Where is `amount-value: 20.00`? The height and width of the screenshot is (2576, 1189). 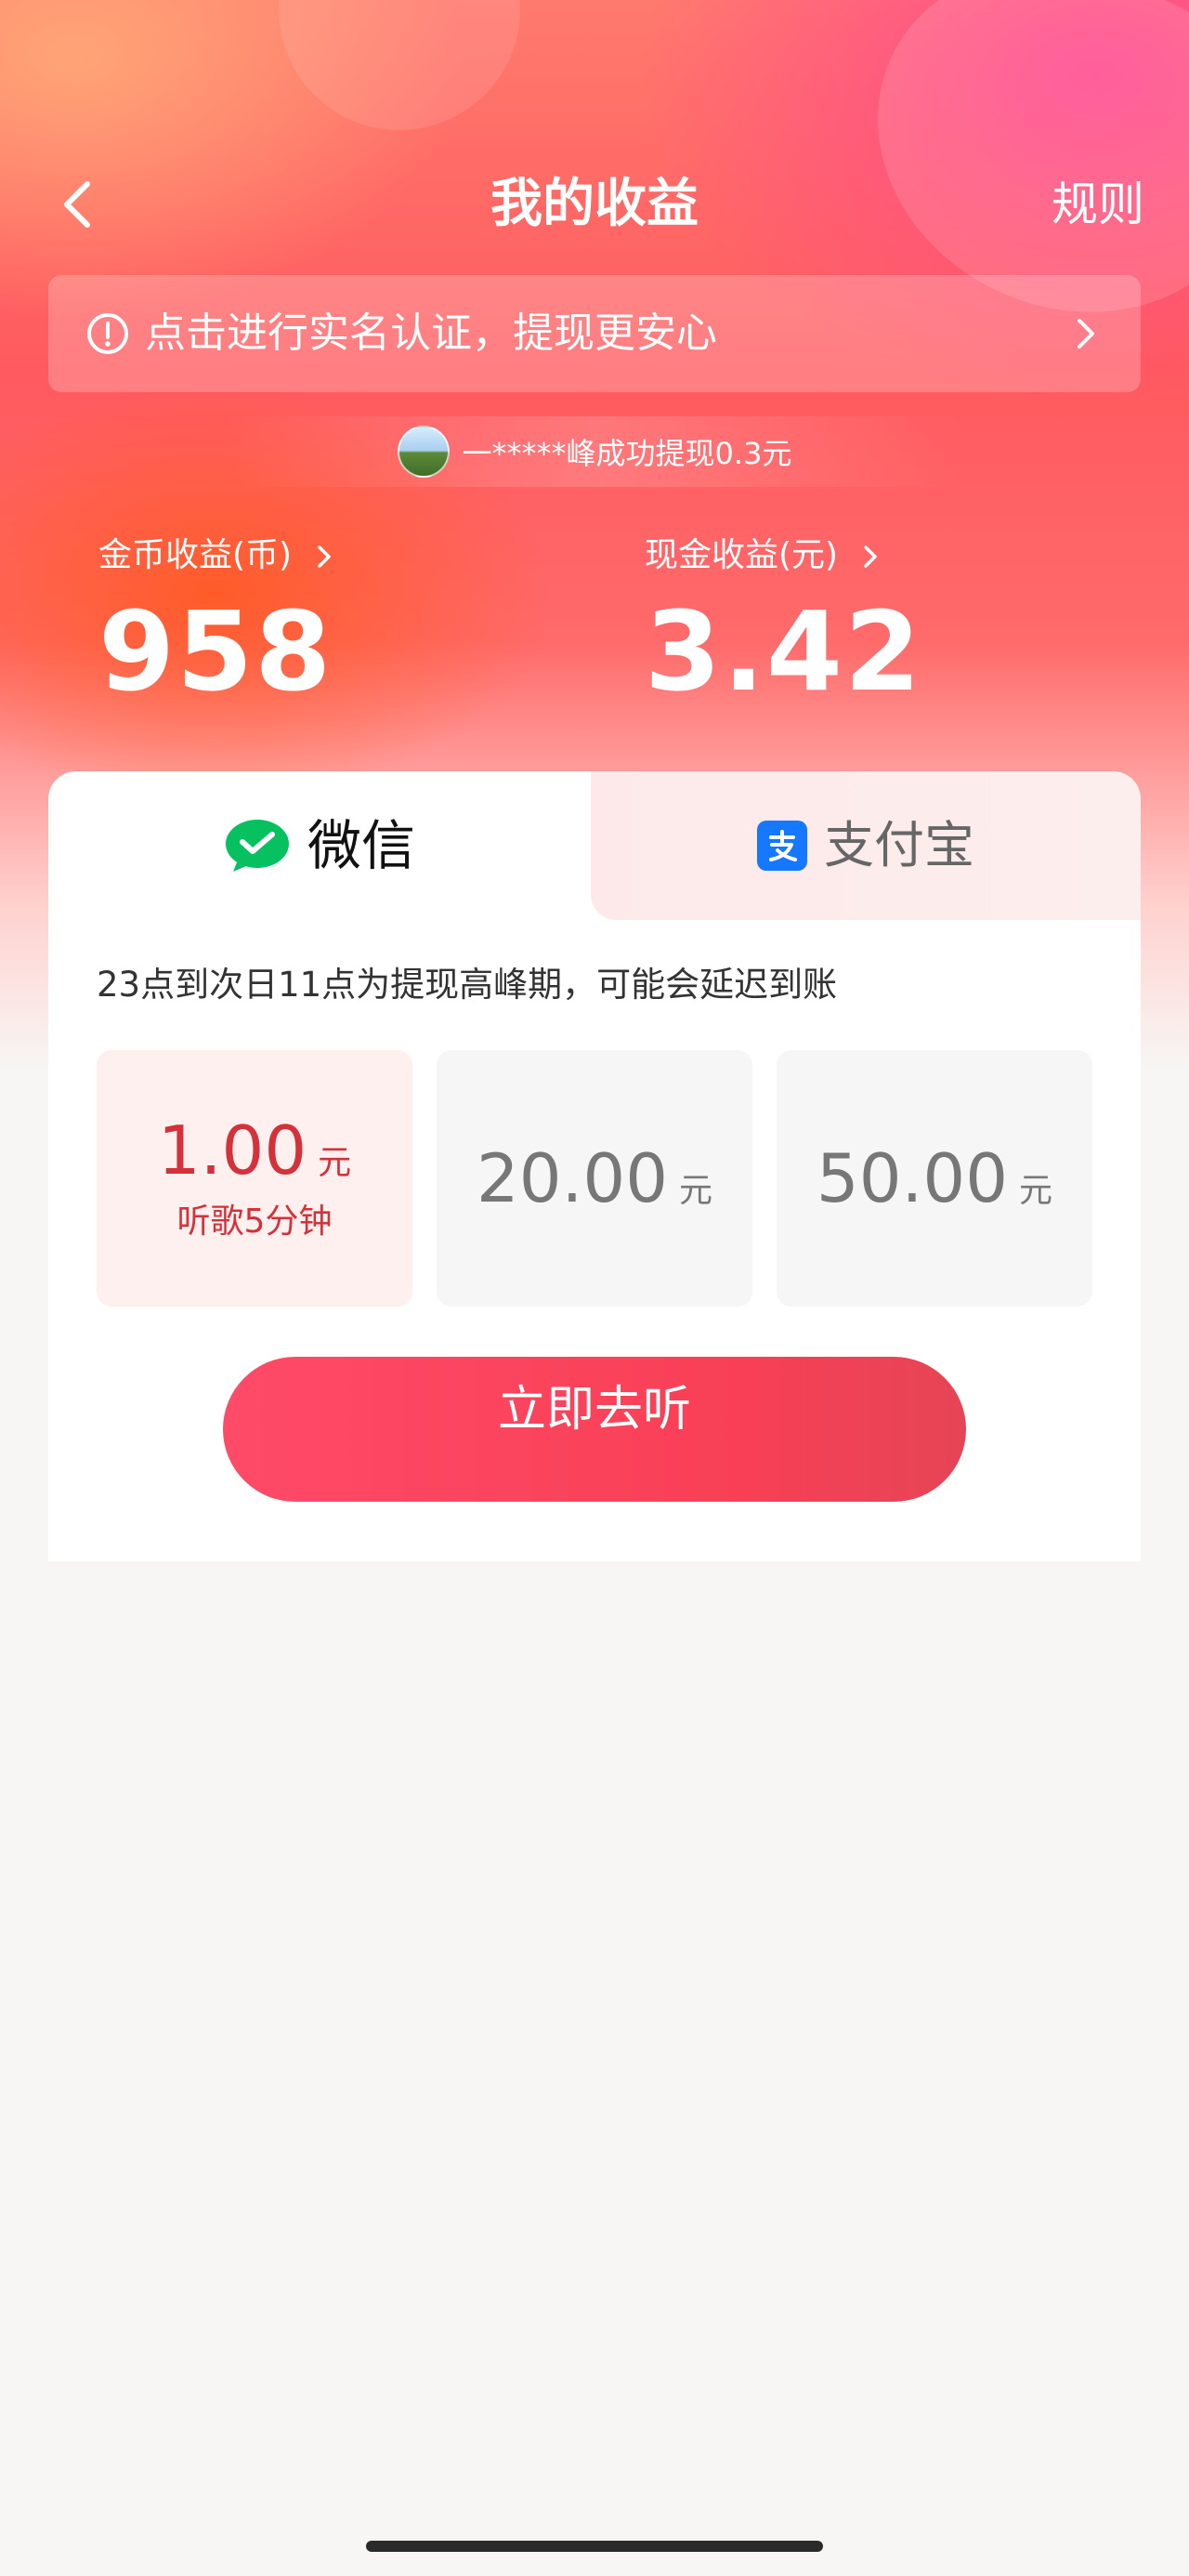 amount-value: 20.00 is located at coordinates (572, 1178).